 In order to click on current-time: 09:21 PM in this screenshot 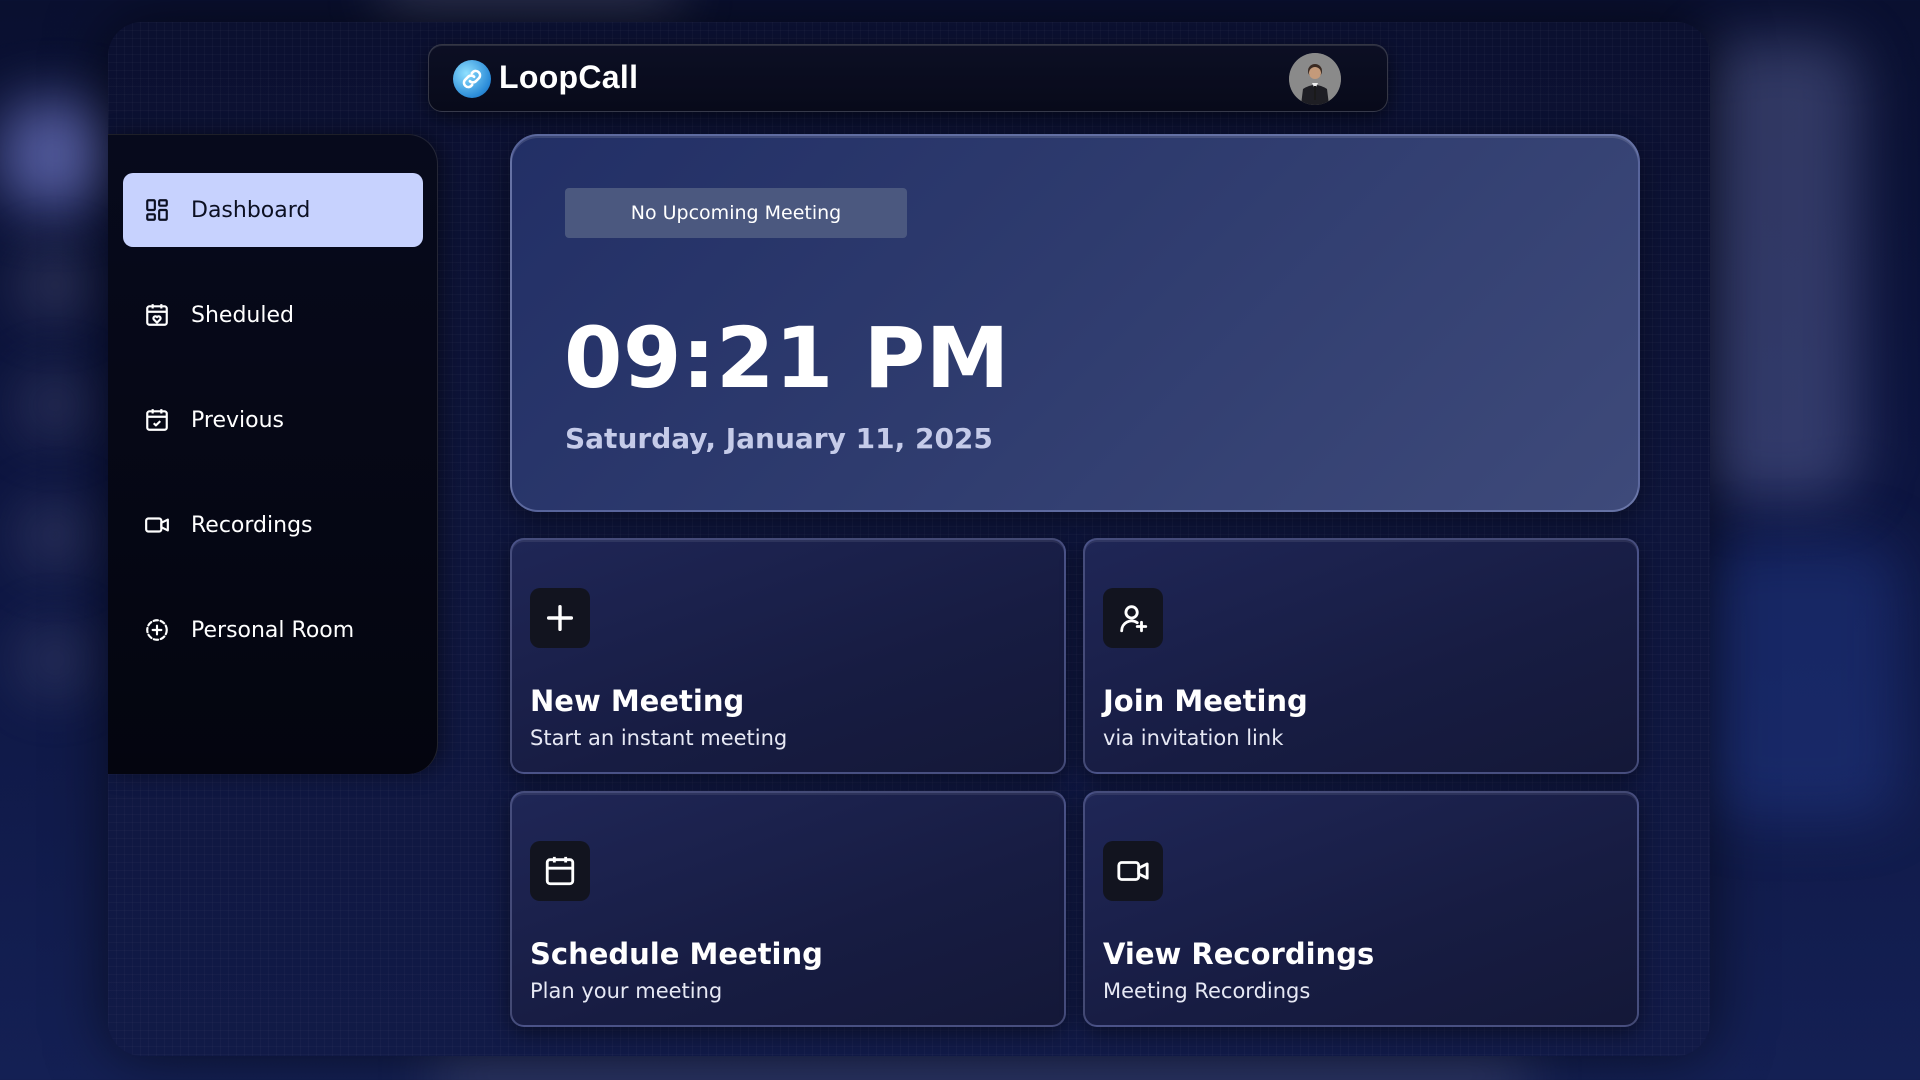, I will do `click(787, 358)`.